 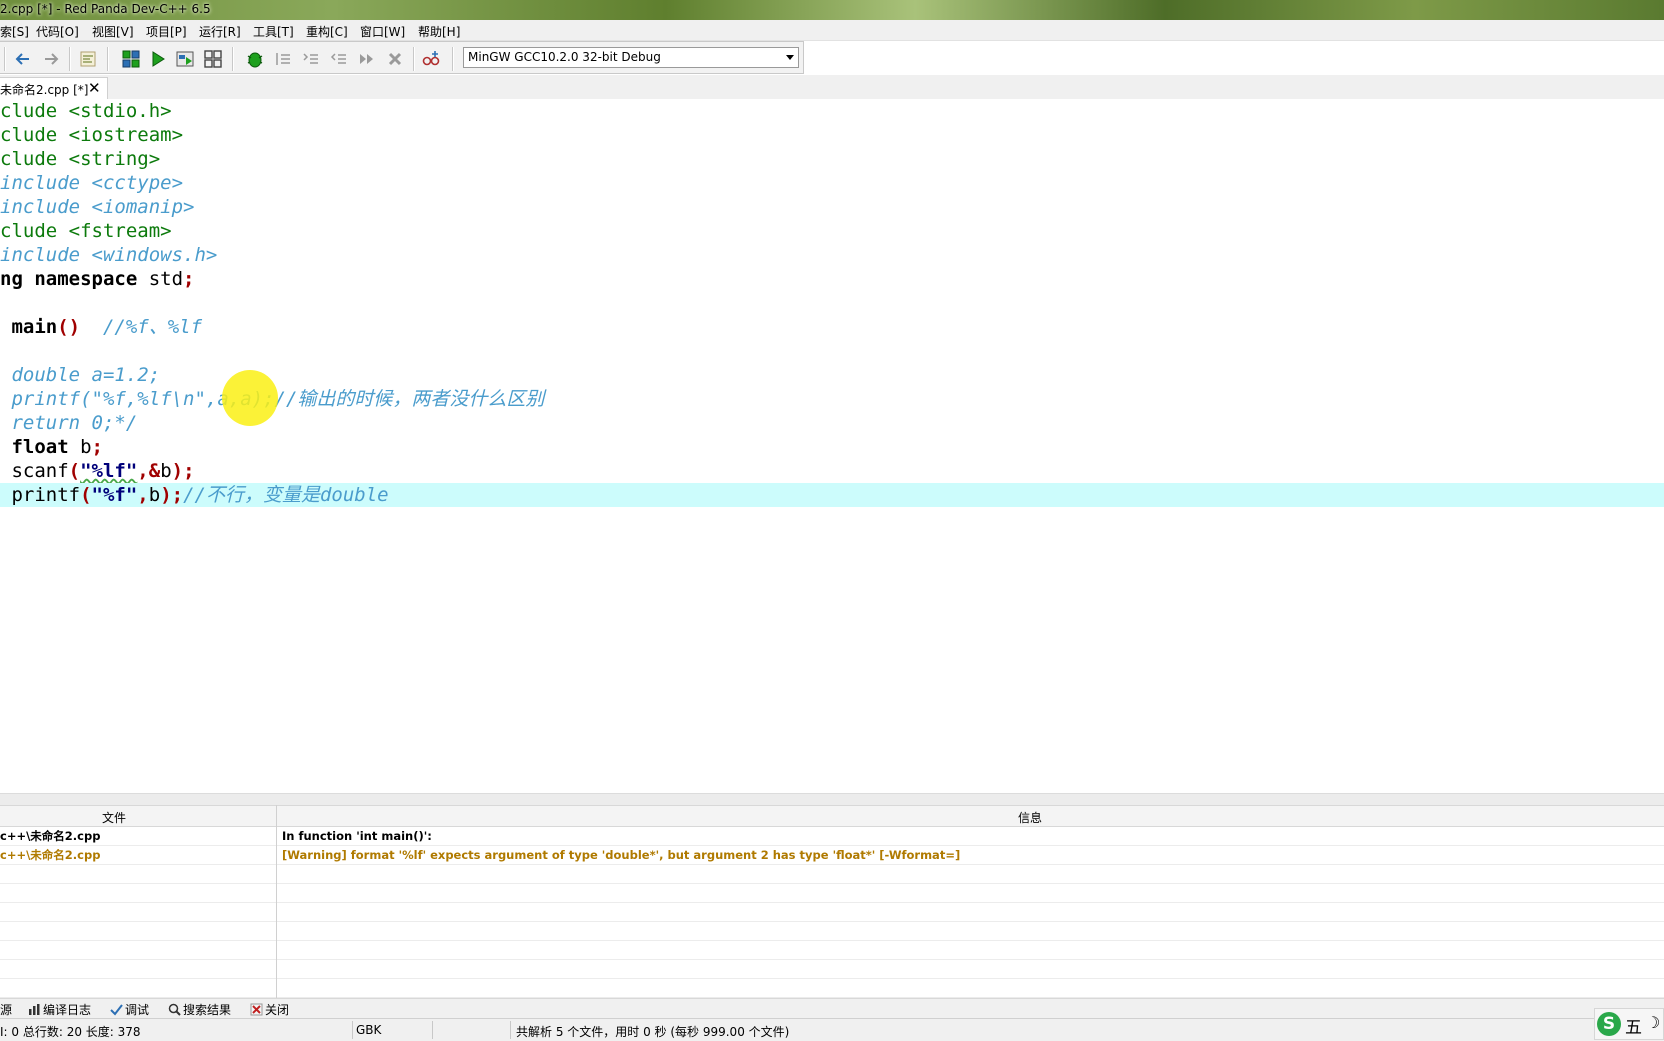 I want to click on code-line: include <cctype>, so click(x=832, y=183).